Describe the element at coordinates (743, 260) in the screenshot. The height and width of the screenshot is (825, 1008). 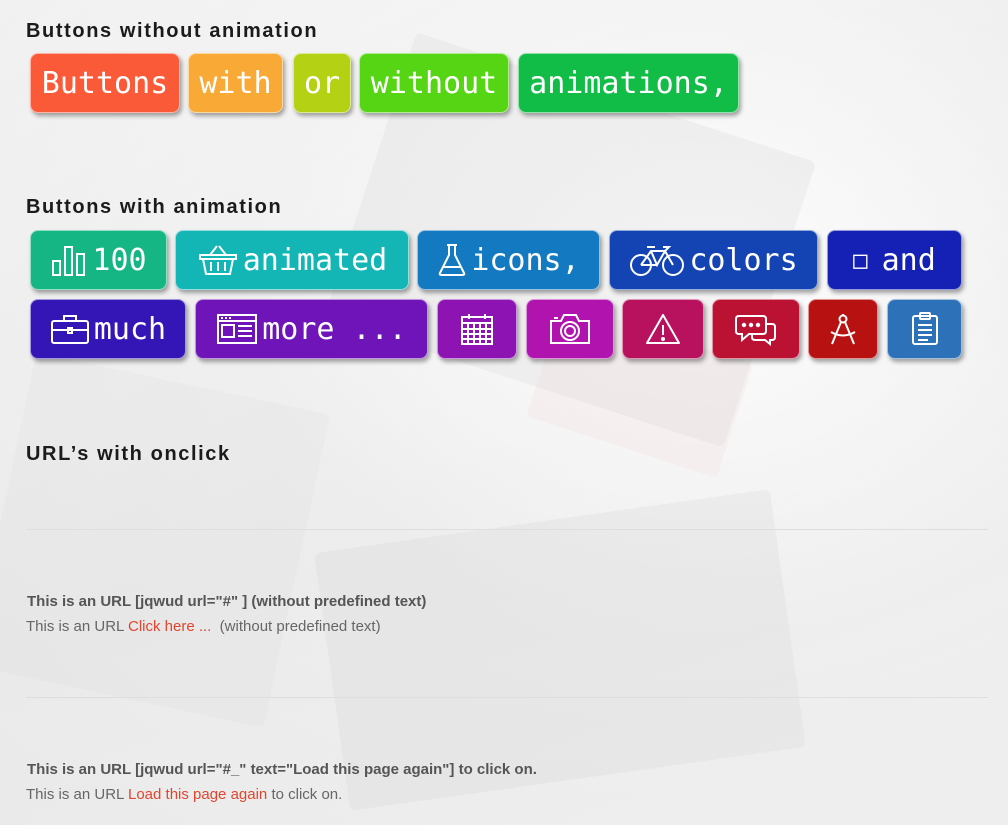
I see `button-label: colors` at that location.